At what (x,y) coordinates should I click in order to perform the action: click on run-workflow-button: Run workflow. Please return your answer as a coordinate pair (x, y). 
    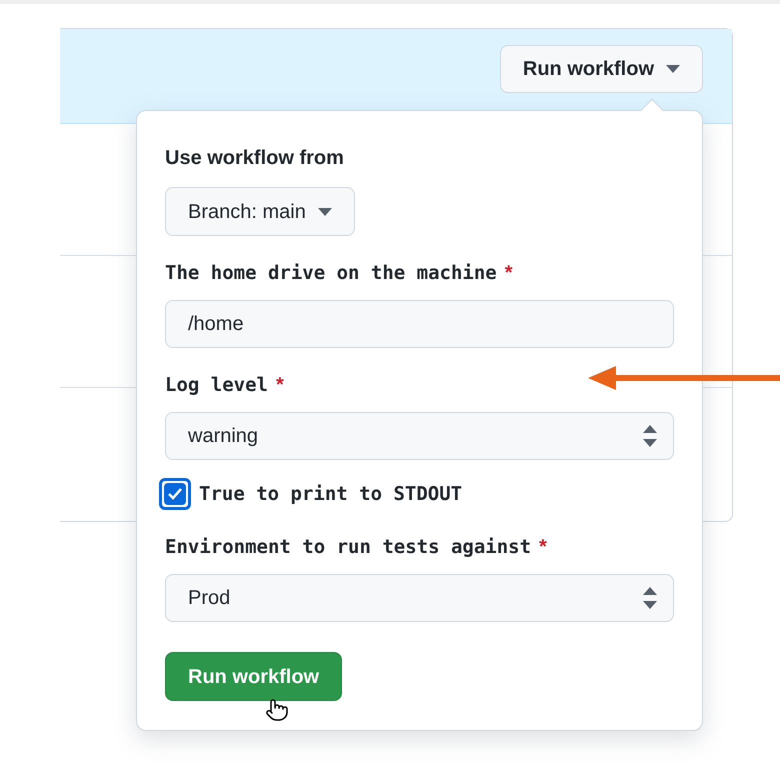
    Looking at the image, I should click on (253, 676).